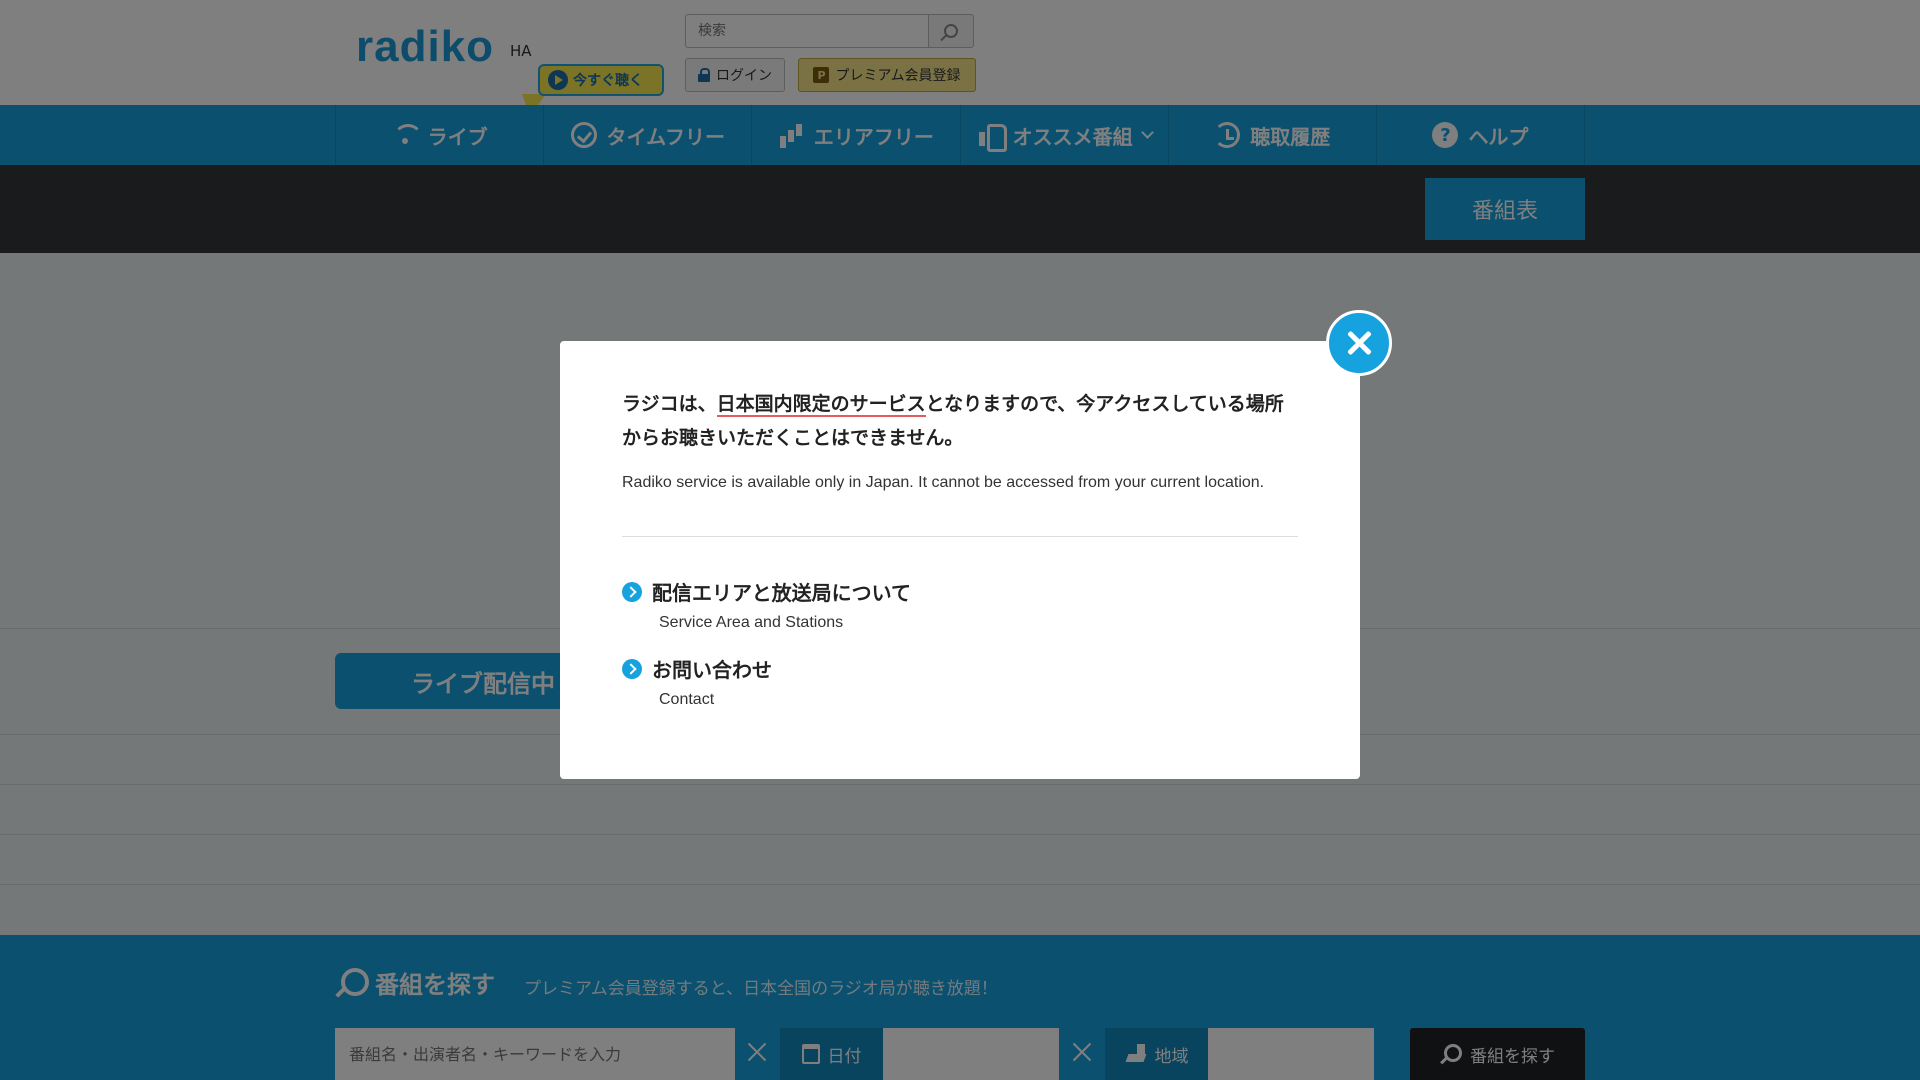  What do you see at coordinates (960, 536) in the screenshot?
I see `divider` at bounding box center [960, 536].